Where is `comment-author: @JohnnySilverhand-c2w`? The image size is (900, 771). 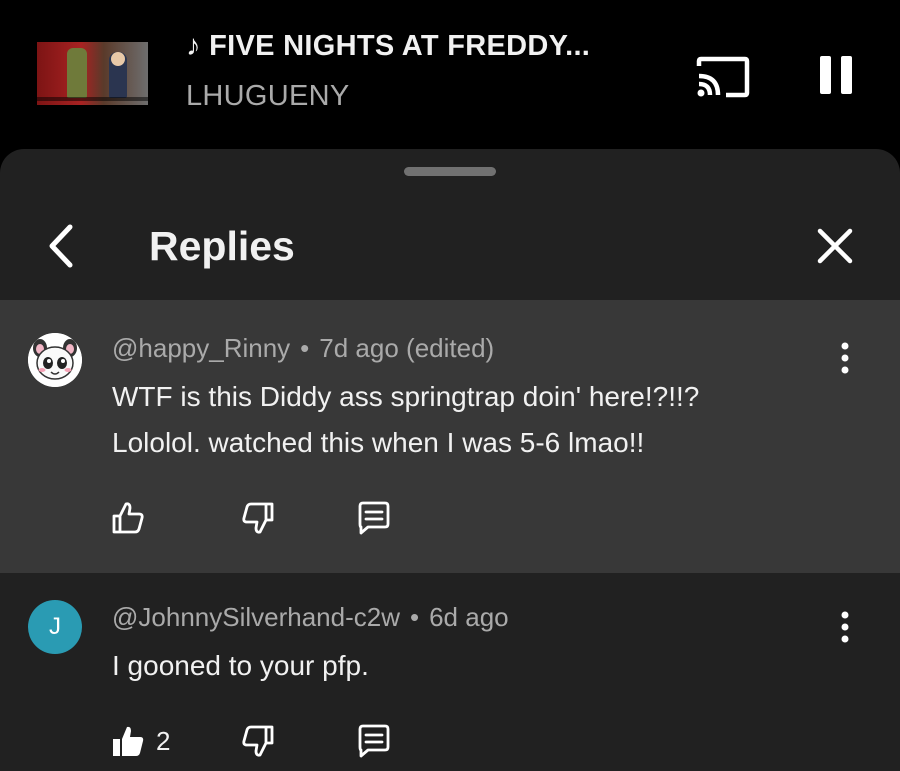
comment-author: @JohnnySilverhand-c2w is located at coordinates (256, 617).